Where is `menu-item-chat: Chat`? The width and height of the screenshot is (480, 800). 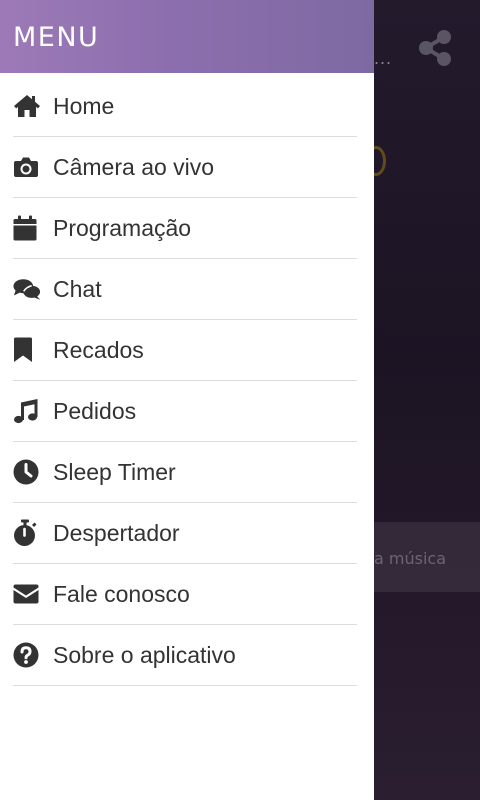 menu-item-chat: Chat is located at coordinates (185, 289).